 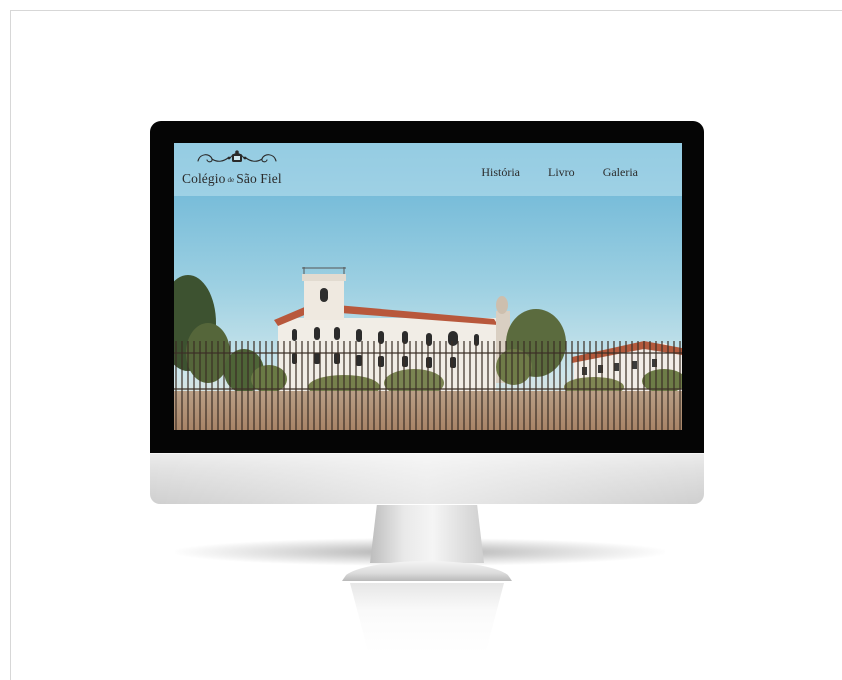 I want to click on nav-link-galeria: Galeria, so click(x=620, y=172).